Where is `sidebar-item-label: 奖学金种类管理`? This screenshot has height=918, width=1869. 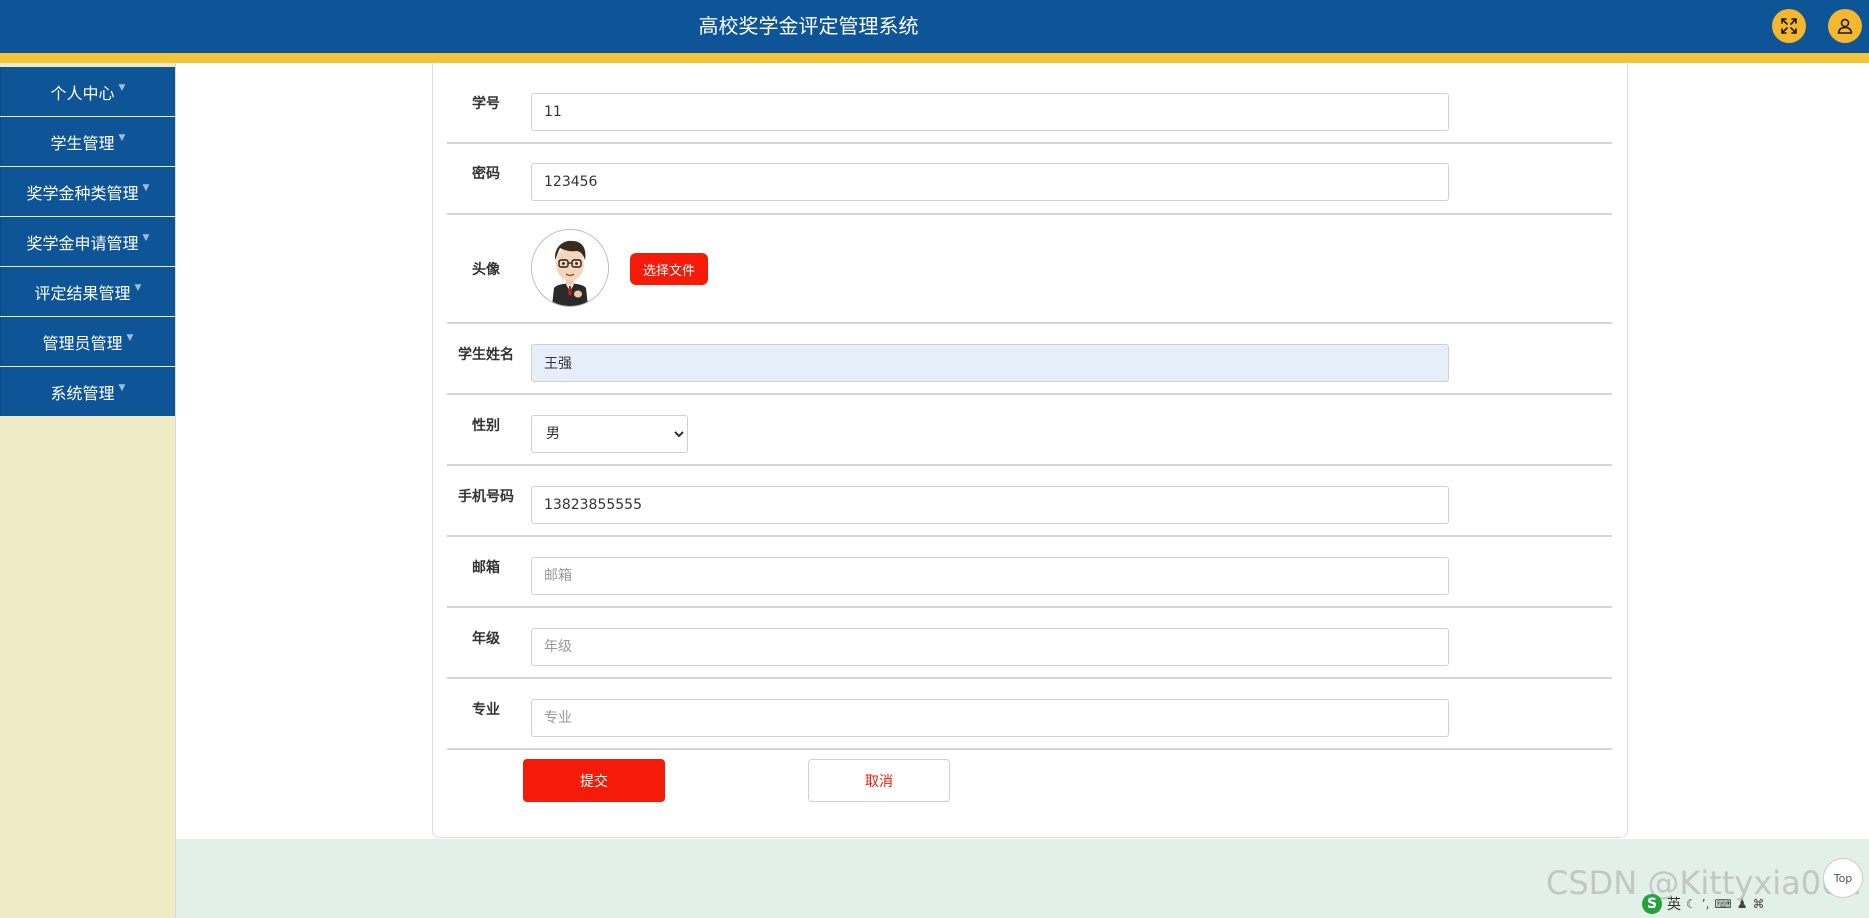
sidebar-item-label: 奖学金种类管理 is located at coordinates (82, 193).